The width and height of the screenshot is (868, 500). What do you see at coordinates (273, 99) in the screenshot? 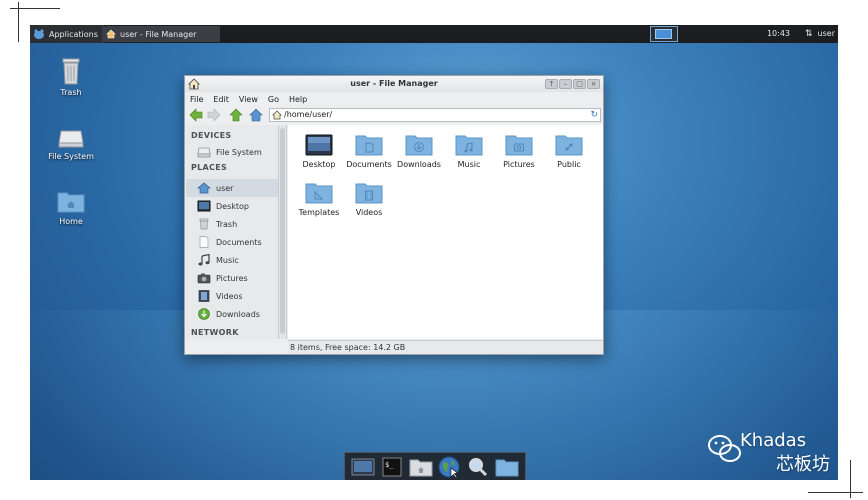
I see `menu-go: Go` at bounding box center [273, 99].